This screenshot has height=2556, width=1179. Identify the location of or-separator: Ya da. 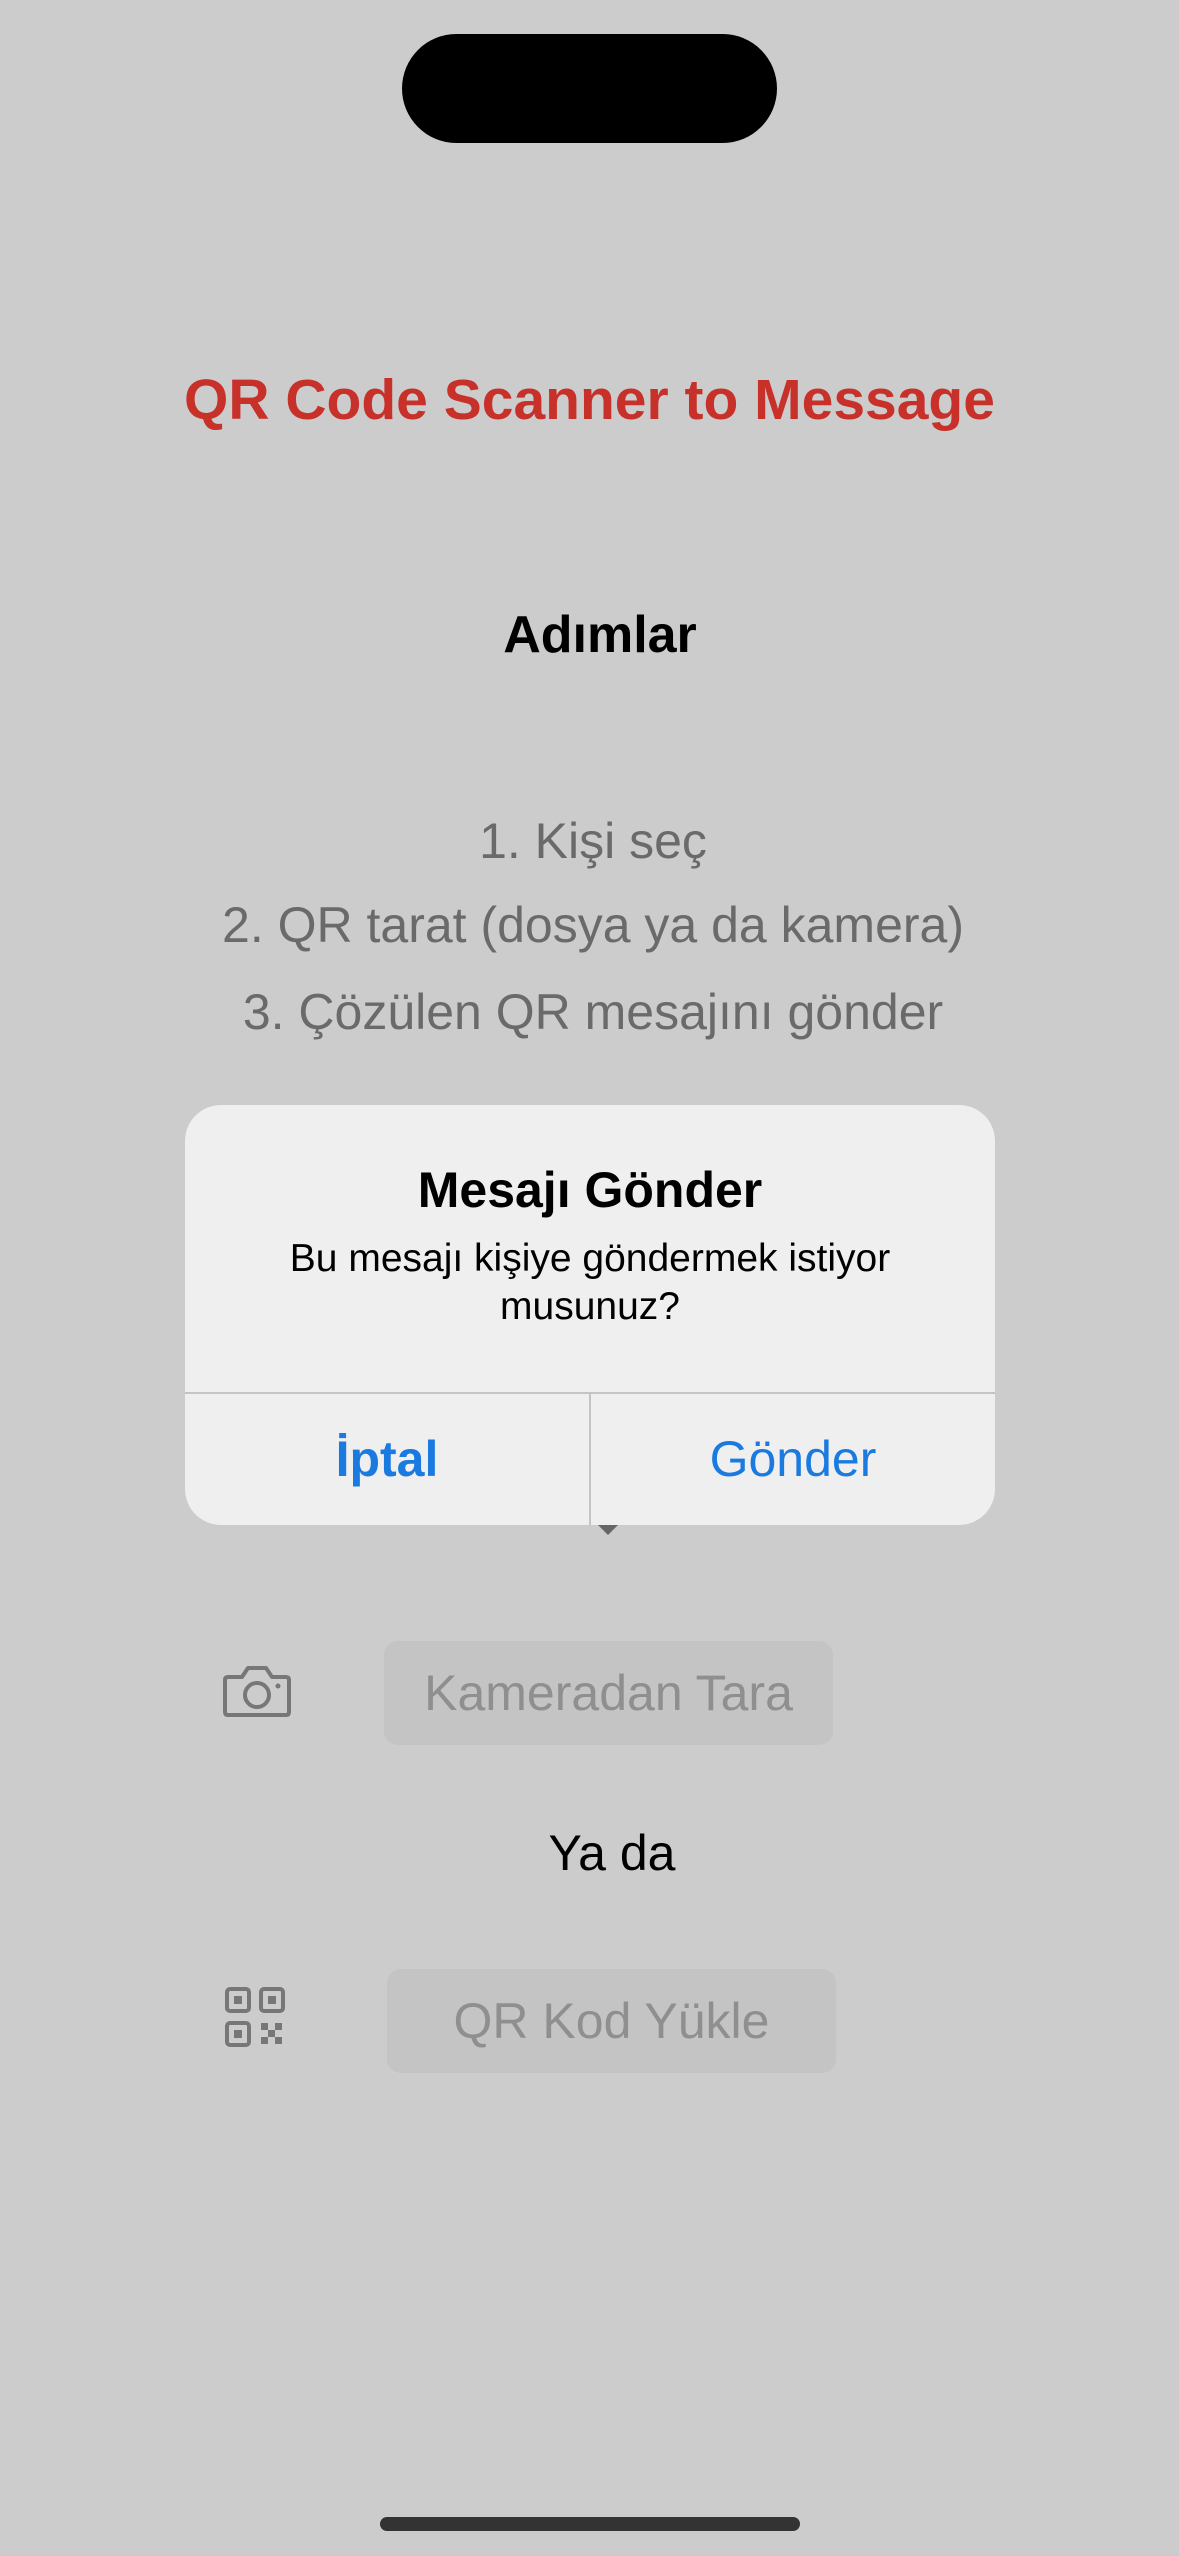
(612, 1853).